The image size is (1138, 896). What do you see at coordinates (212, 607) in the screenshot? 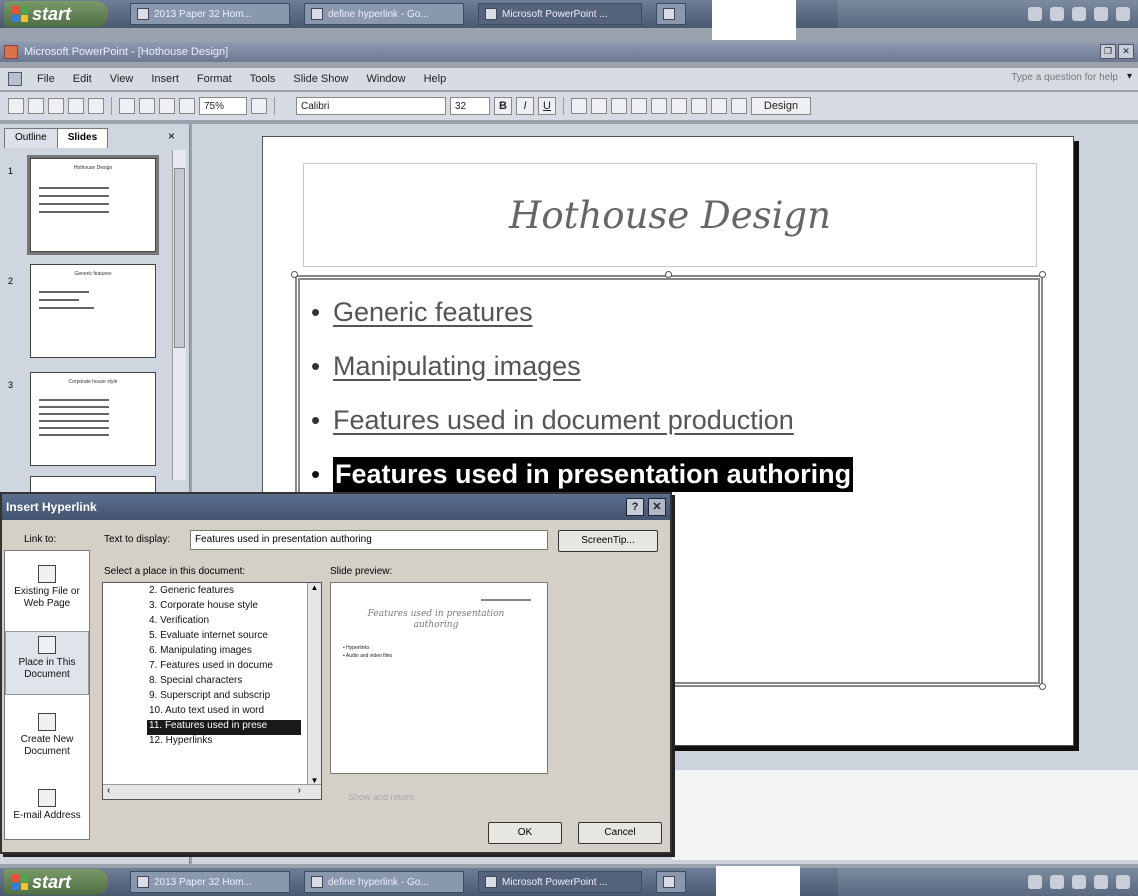
I see `list-item: 3. Corporate house style` at bounding box center [212, 607].